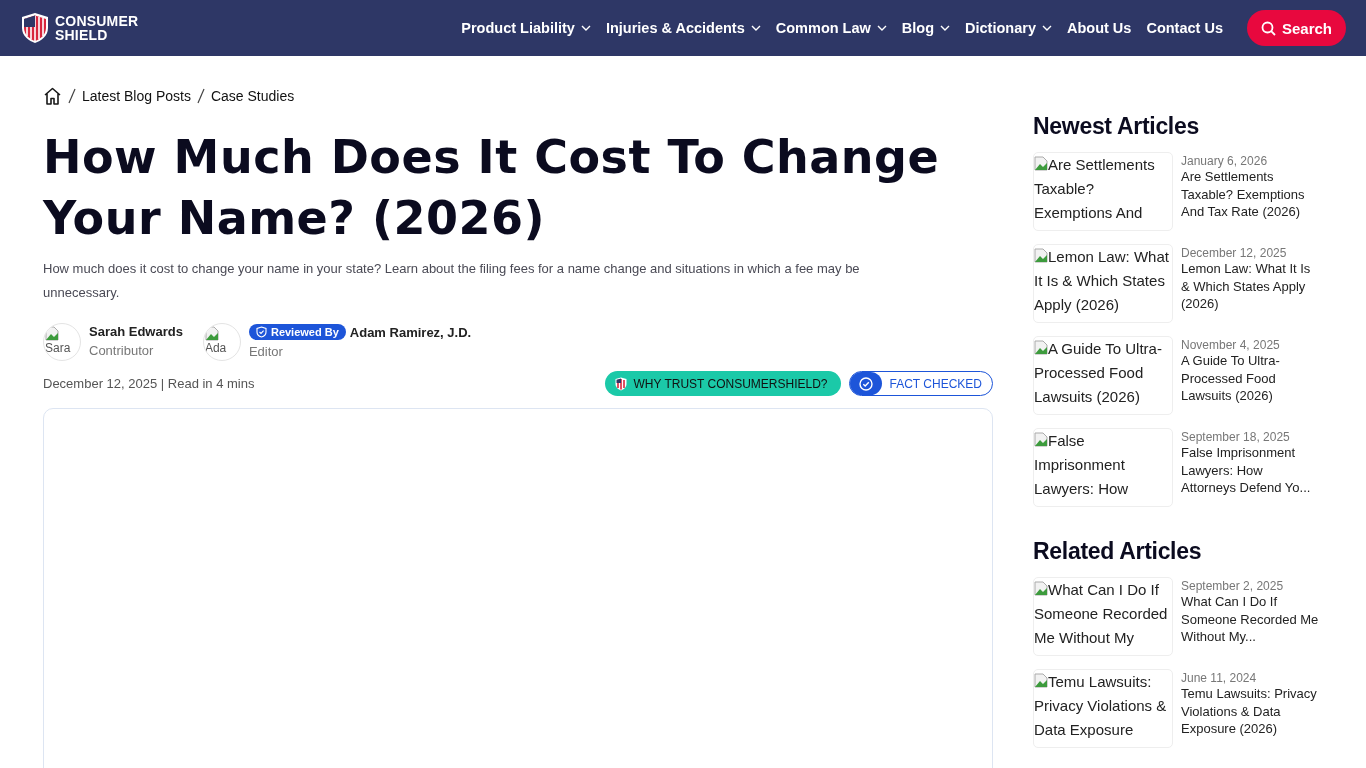 Image resolution: width=1366 pixels, height=768 pixels. Describe the element at coordinates (1103, 283) in the screenshot. I see `article-thumbnail: Lemon Law: What It Is & Which States Apply (2026)` at that location.